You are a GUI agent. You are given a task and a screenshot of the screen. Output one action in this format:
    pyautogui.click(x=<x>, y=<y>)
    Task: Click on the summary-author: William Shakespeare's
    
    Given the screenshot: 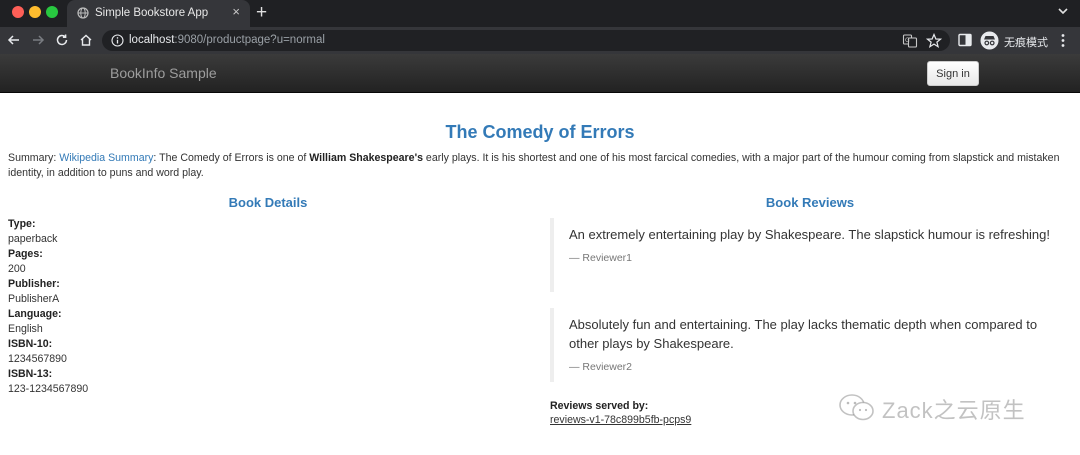 What is the action you would take?
    pyautogui.click(x=366, y=158)
    